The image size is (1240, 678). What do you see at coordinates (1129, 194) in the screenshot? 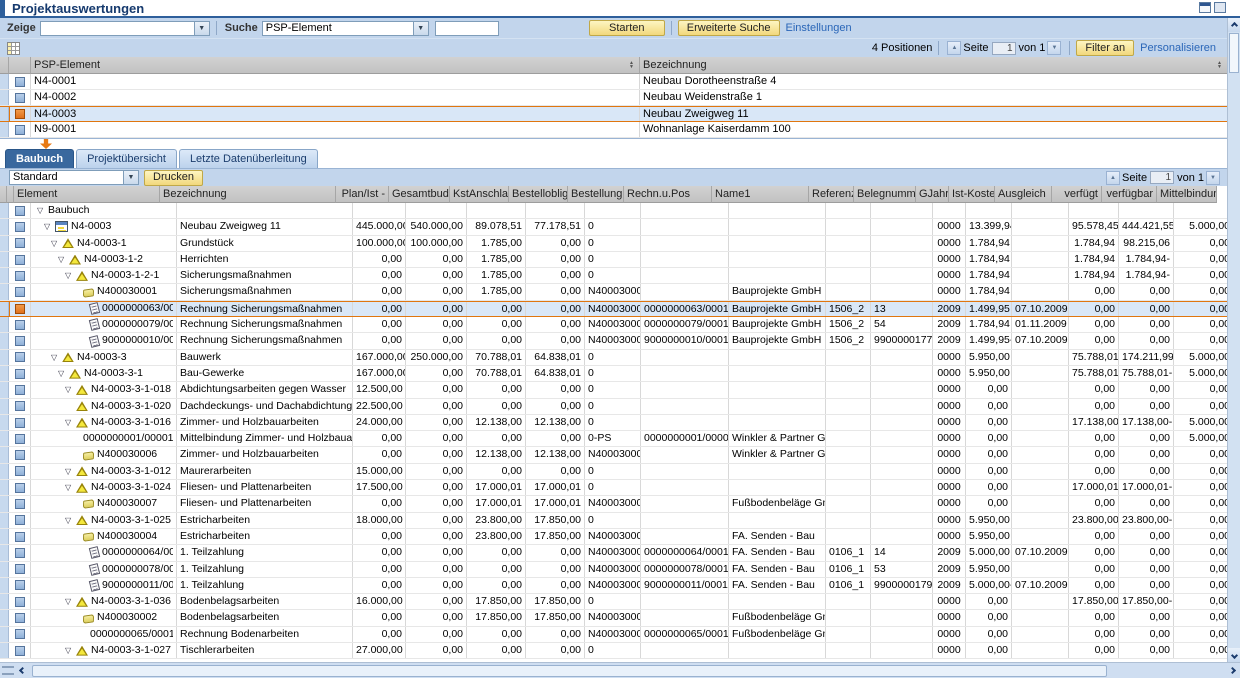
I see `column-header-vb: verfügbar` at bounding box center [1129, 194].